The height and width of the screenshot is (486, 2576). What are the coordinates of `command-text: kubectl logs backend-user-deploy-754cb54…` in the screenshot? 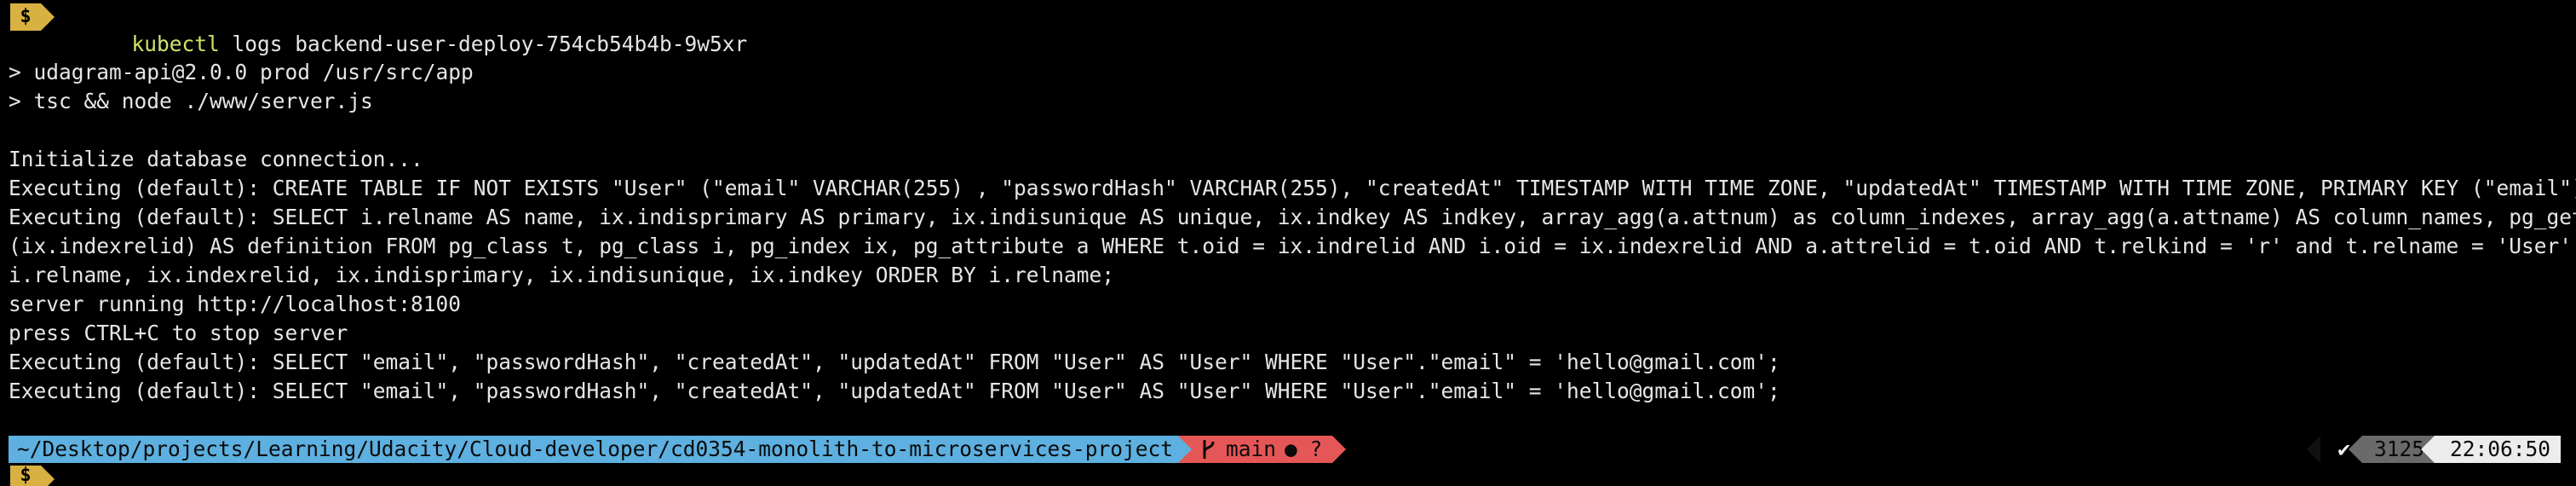 It's located at (402, 29).